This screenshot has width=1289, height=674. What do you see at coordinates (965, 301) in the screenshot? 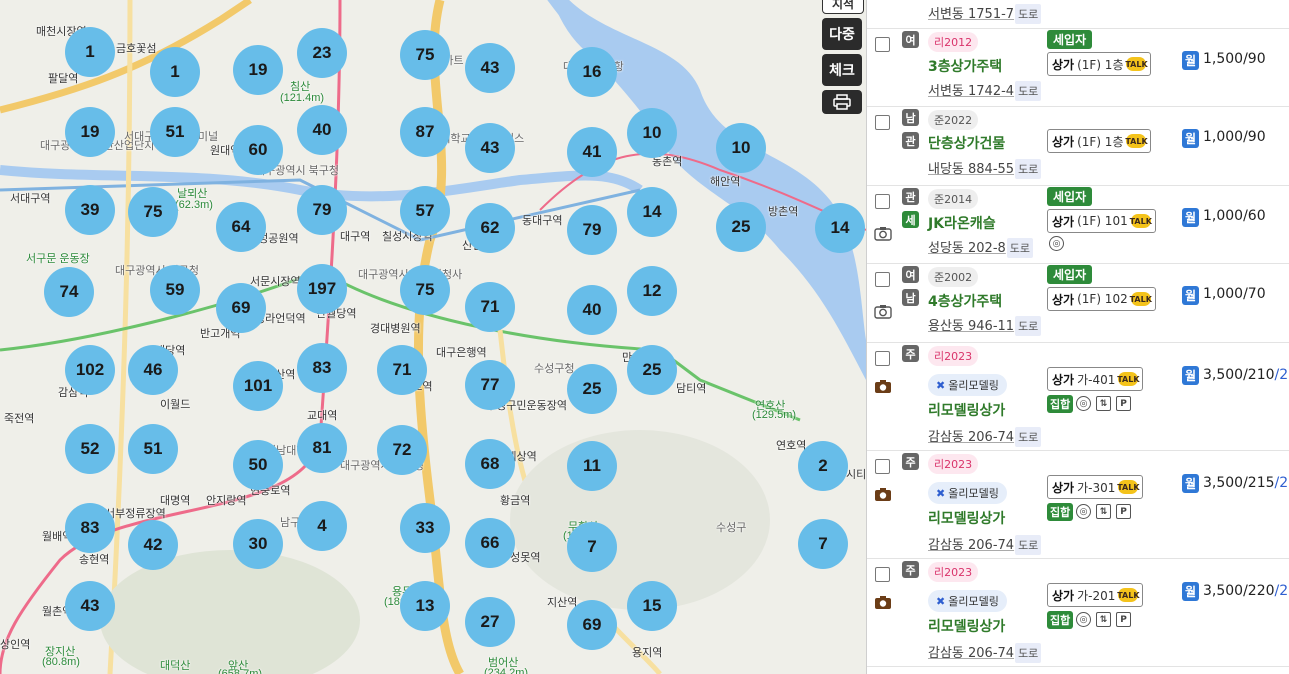
I see `listing-title: 4층상가주택` at bounding box center [965, 301].